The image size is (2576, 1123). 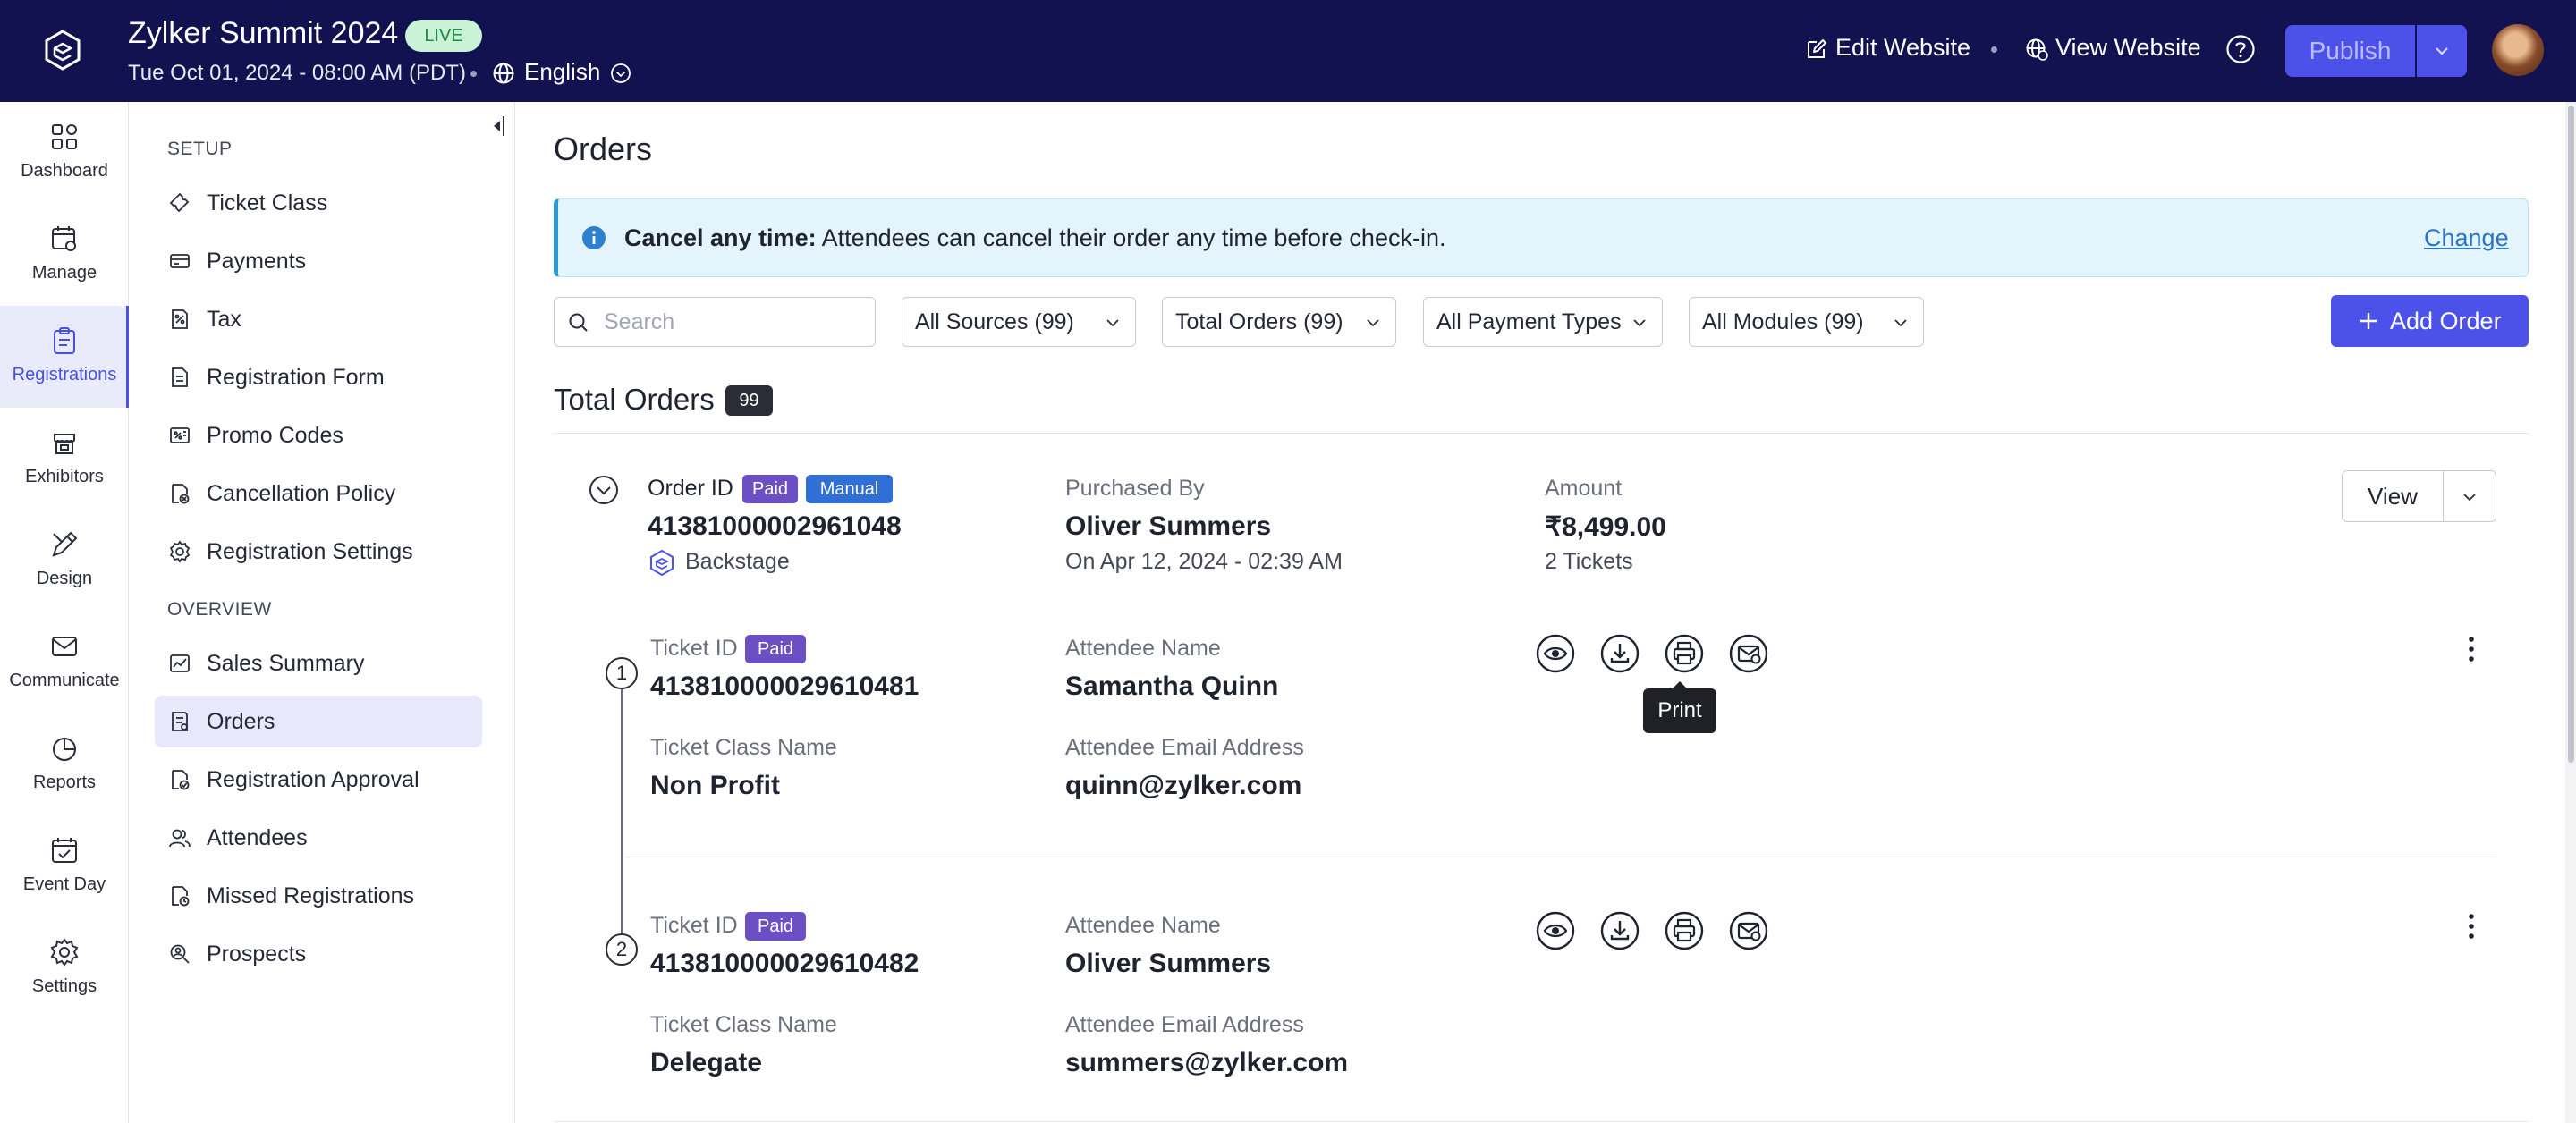 I want to click on attendee-name-label: Attendee Name, so click(x=1143, y=648).